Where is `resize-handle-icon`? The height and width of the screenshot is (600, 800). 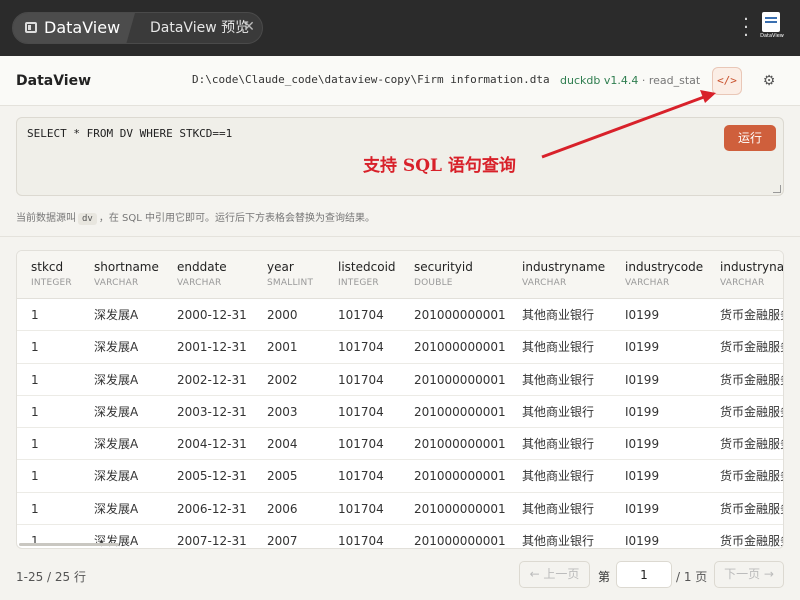 resize-handle-icon is located at coordinates (777, 189).